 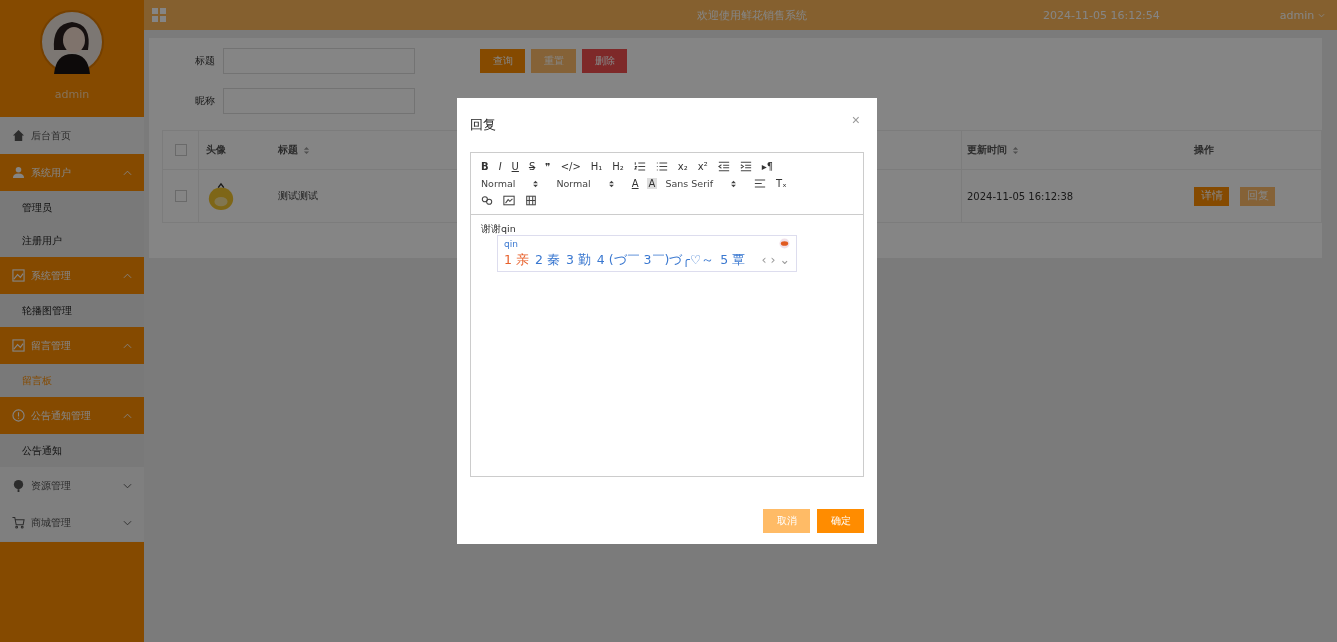 What do you see at coordinates (531, 200) in the screenshot?
I see `video-icon` at bounding box center [531, 200].